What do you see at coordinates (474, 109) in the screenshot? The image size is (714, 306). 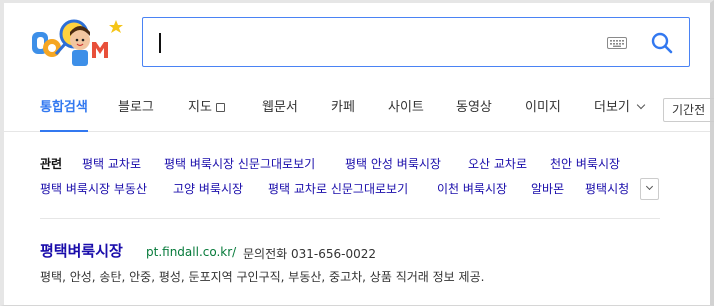 I see `tab-video: 동영상` at bounding box center [474, 109].